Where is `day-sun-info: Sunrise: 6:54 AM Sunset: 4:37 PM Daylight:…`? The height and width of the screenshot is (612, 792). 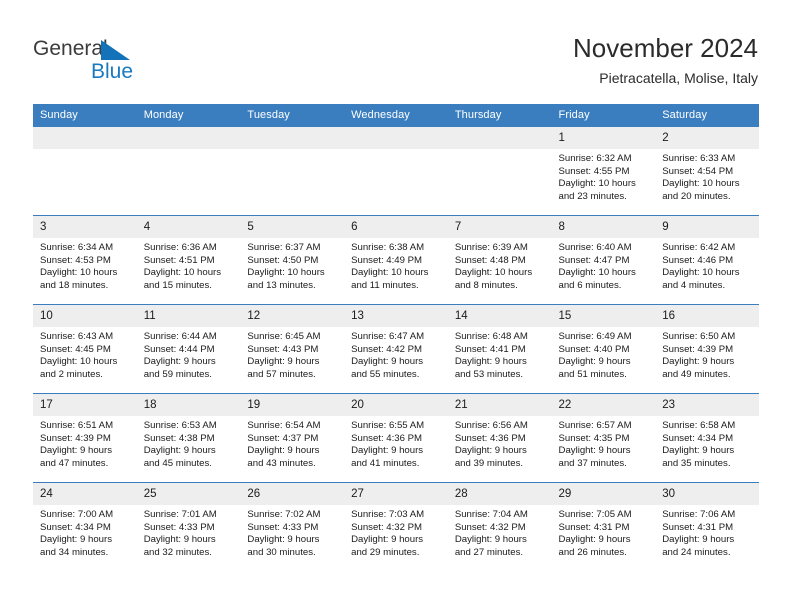 day-sun-info: Sunrise: 6:54 AM Sunset: 4:37 PM Daylight:… is located at coordinates (292, 443).